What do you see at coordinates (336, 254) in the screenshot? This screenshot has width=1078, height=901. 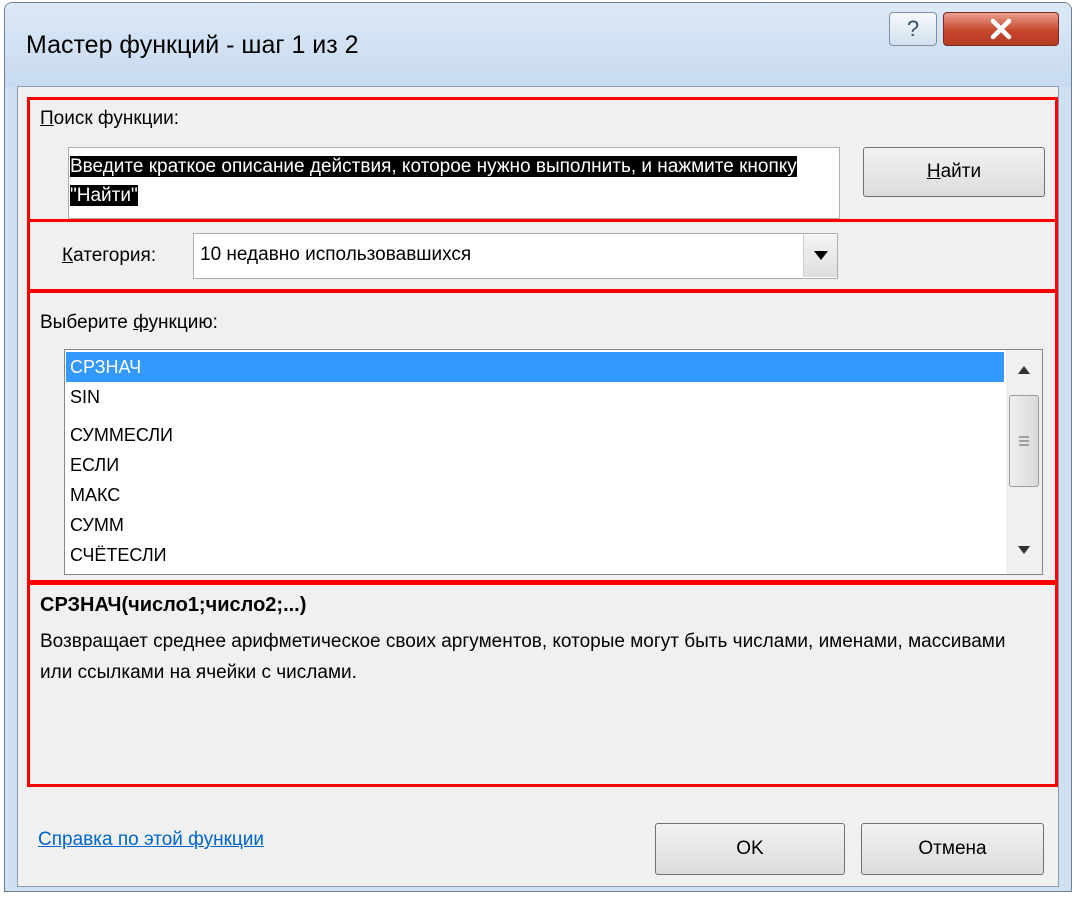 I see `category-selected-value: 10 недавно использовавшихся` at bounding box center [336, 254].